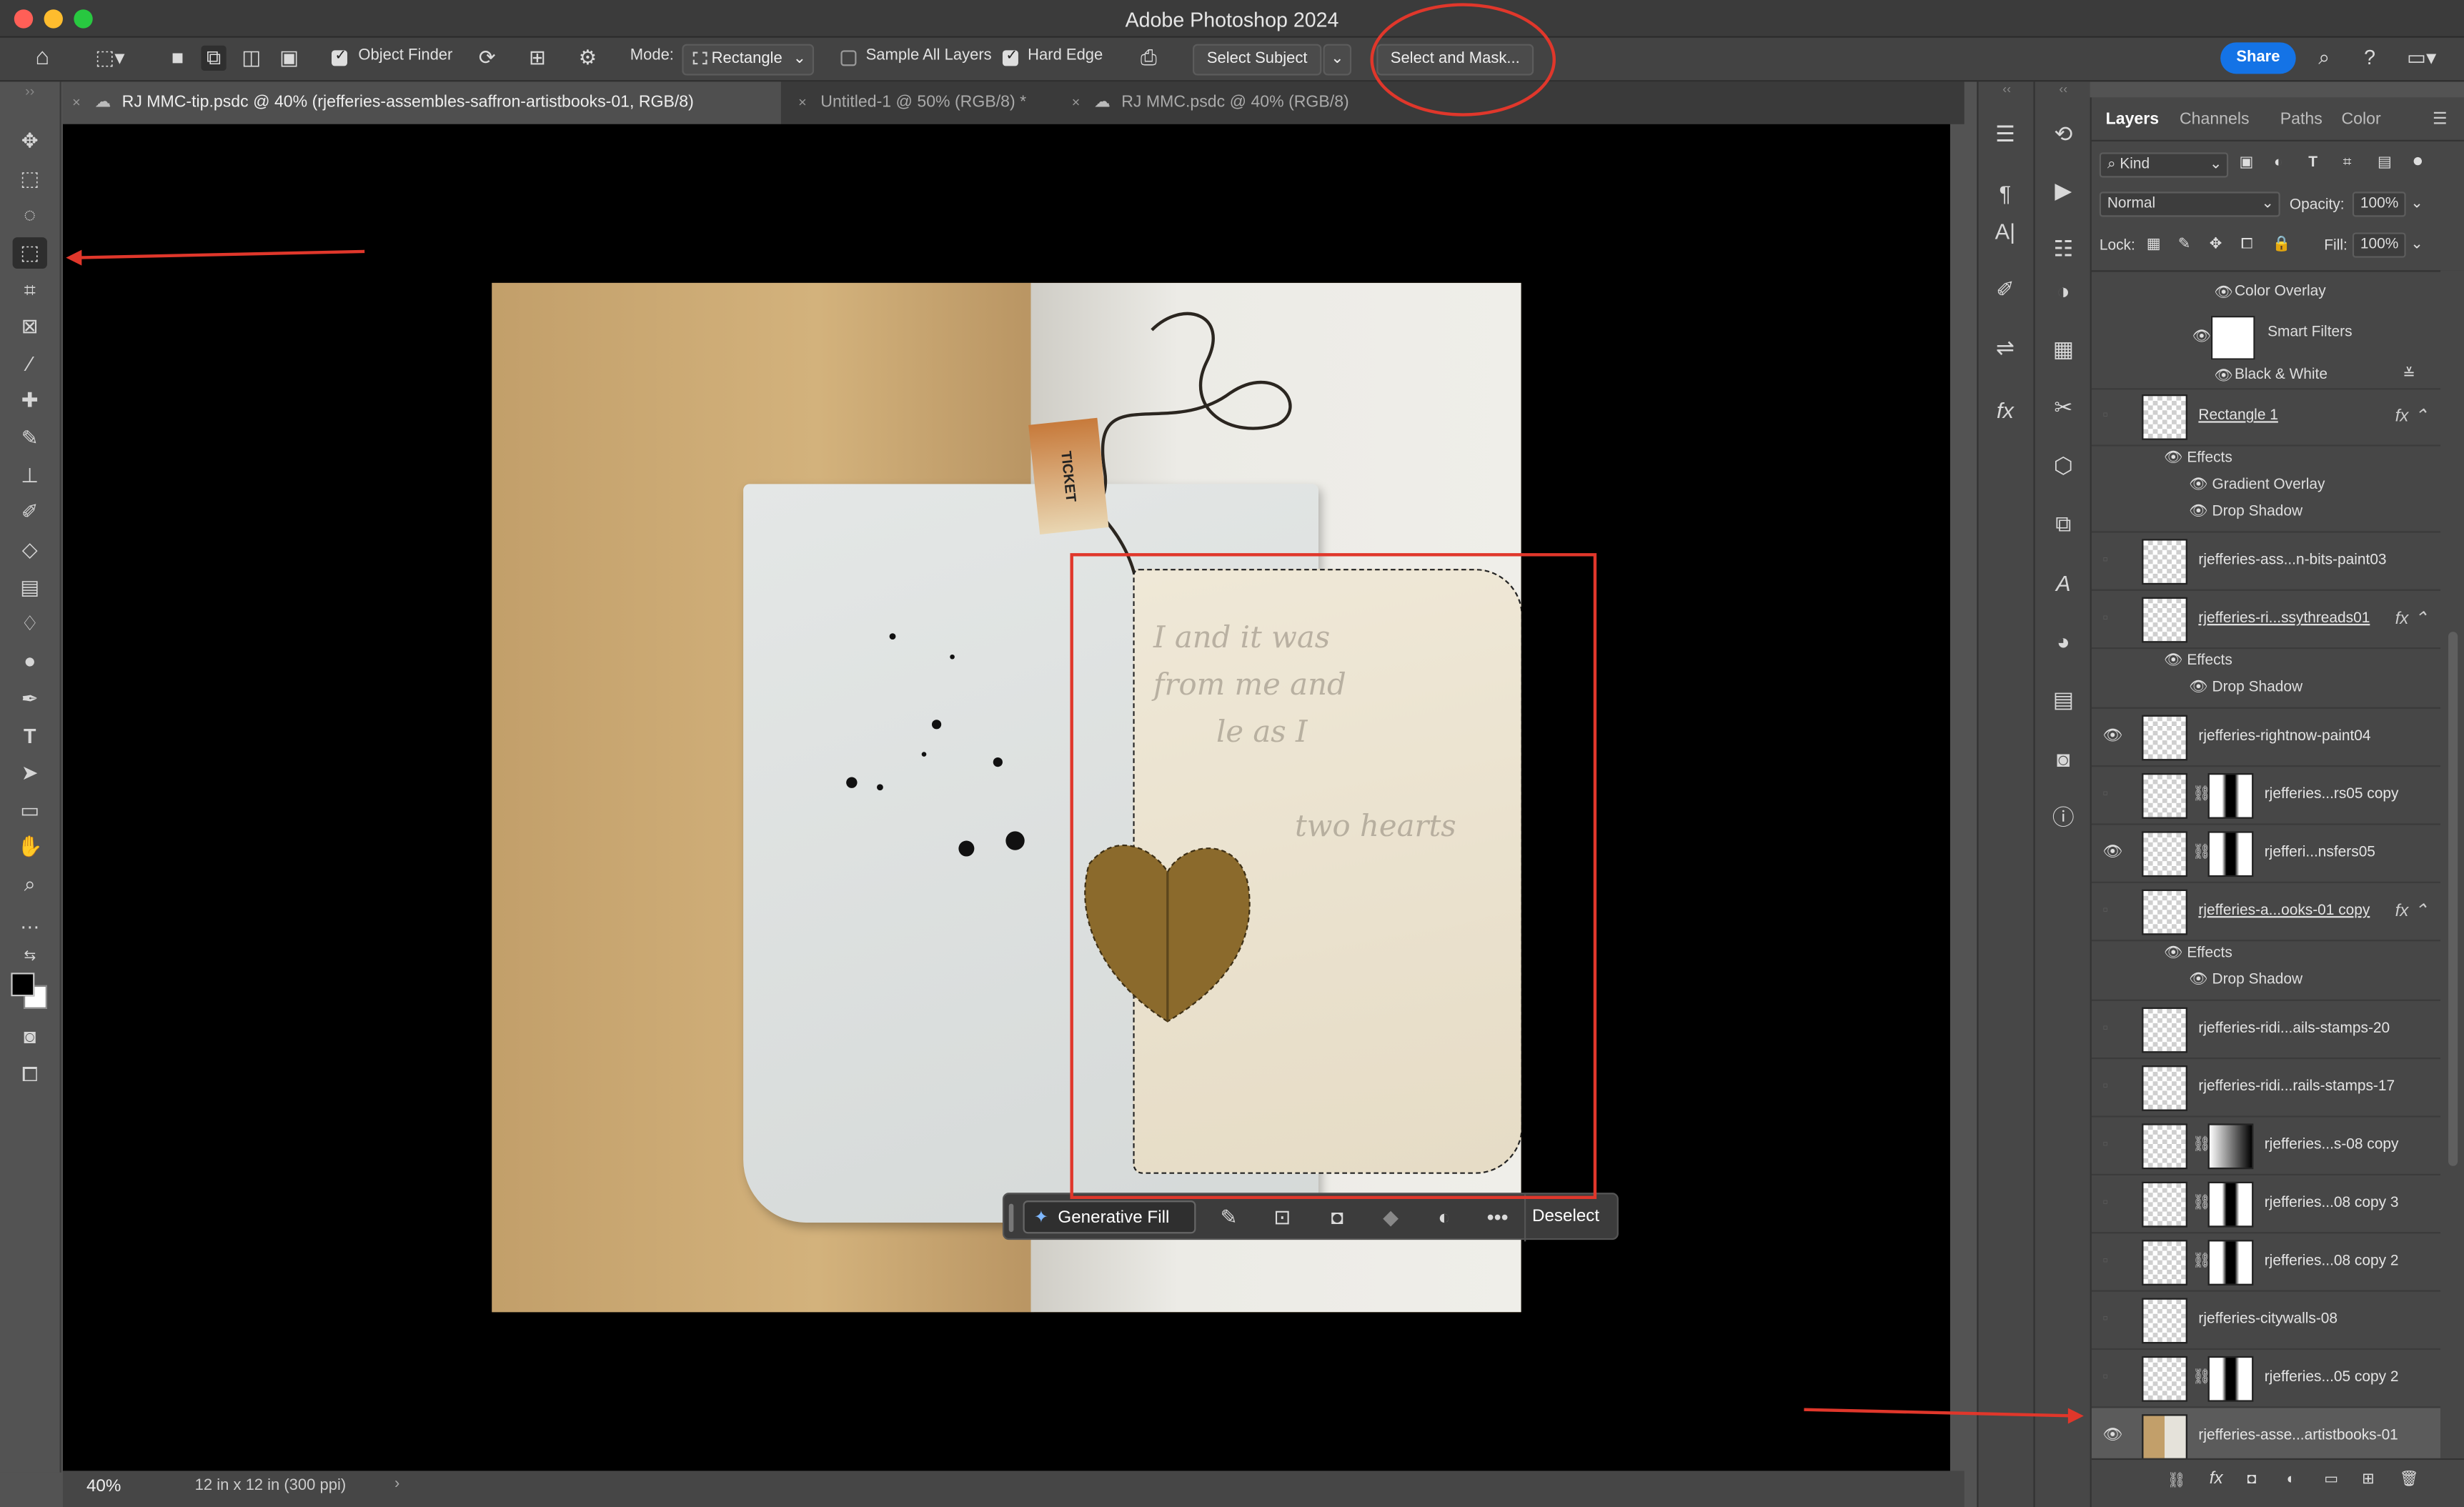  I want to click on annotation-rectangle, so click(1333, 876).